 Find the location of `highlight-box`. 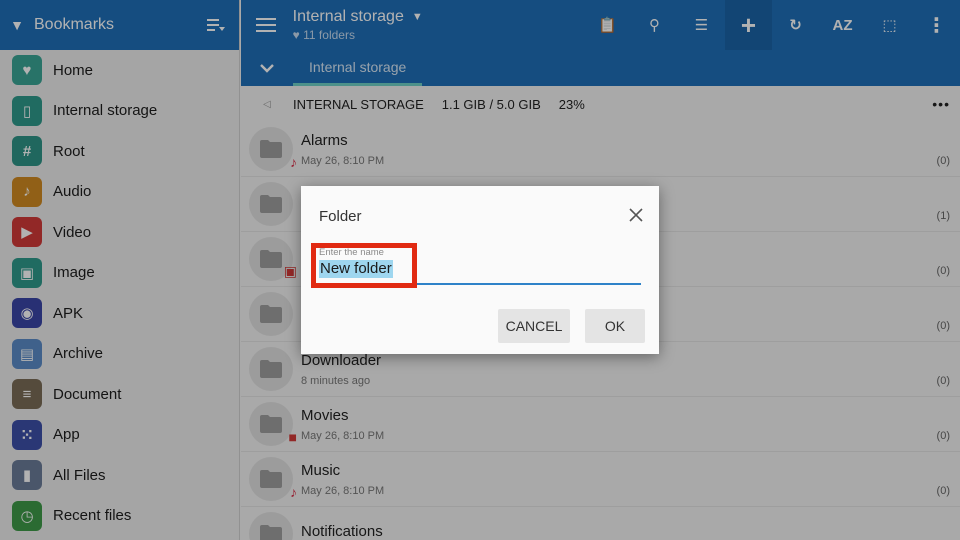

highlight-box is located at coordinates (364, 265).